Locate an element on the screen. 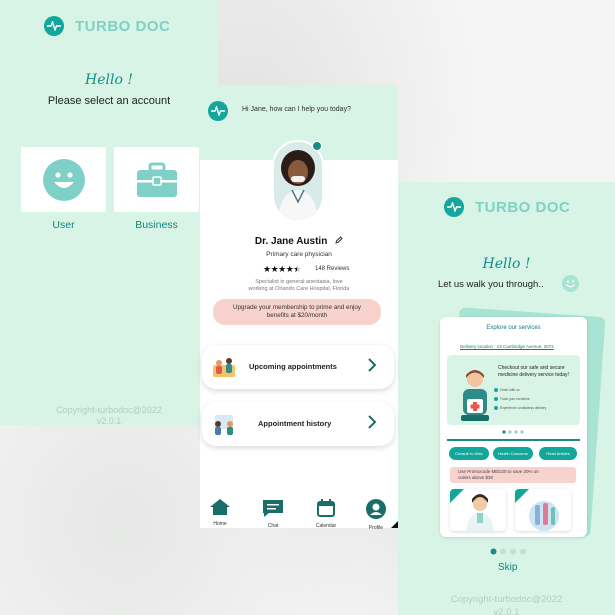  business-account-button is located at coordinates (156, 179).